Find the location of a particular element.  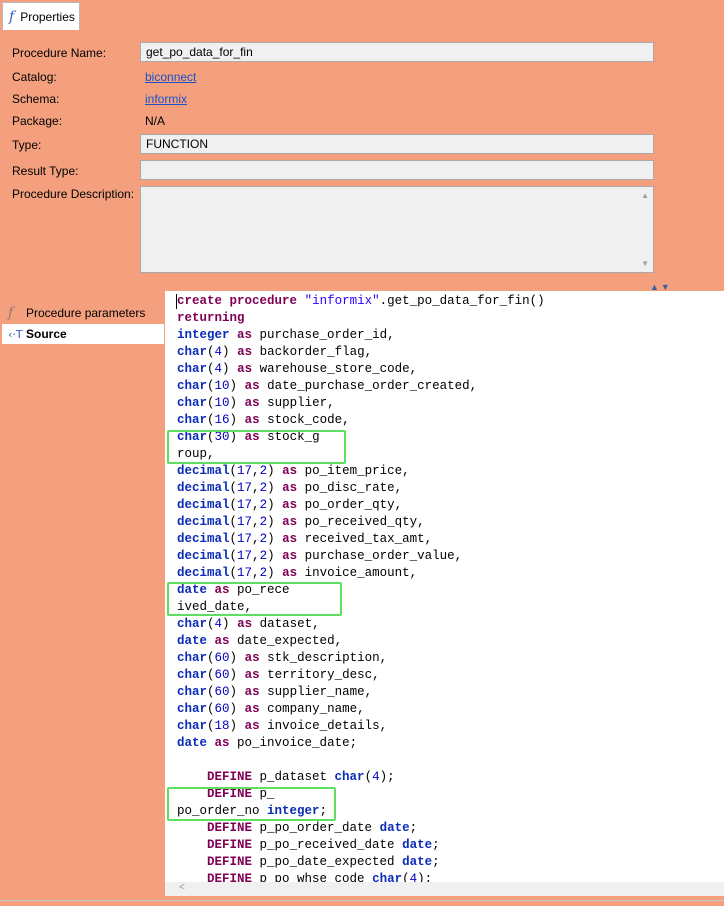

source-line: decimal(17,2) as po_received_qty, is located at coordinates (301, 522).